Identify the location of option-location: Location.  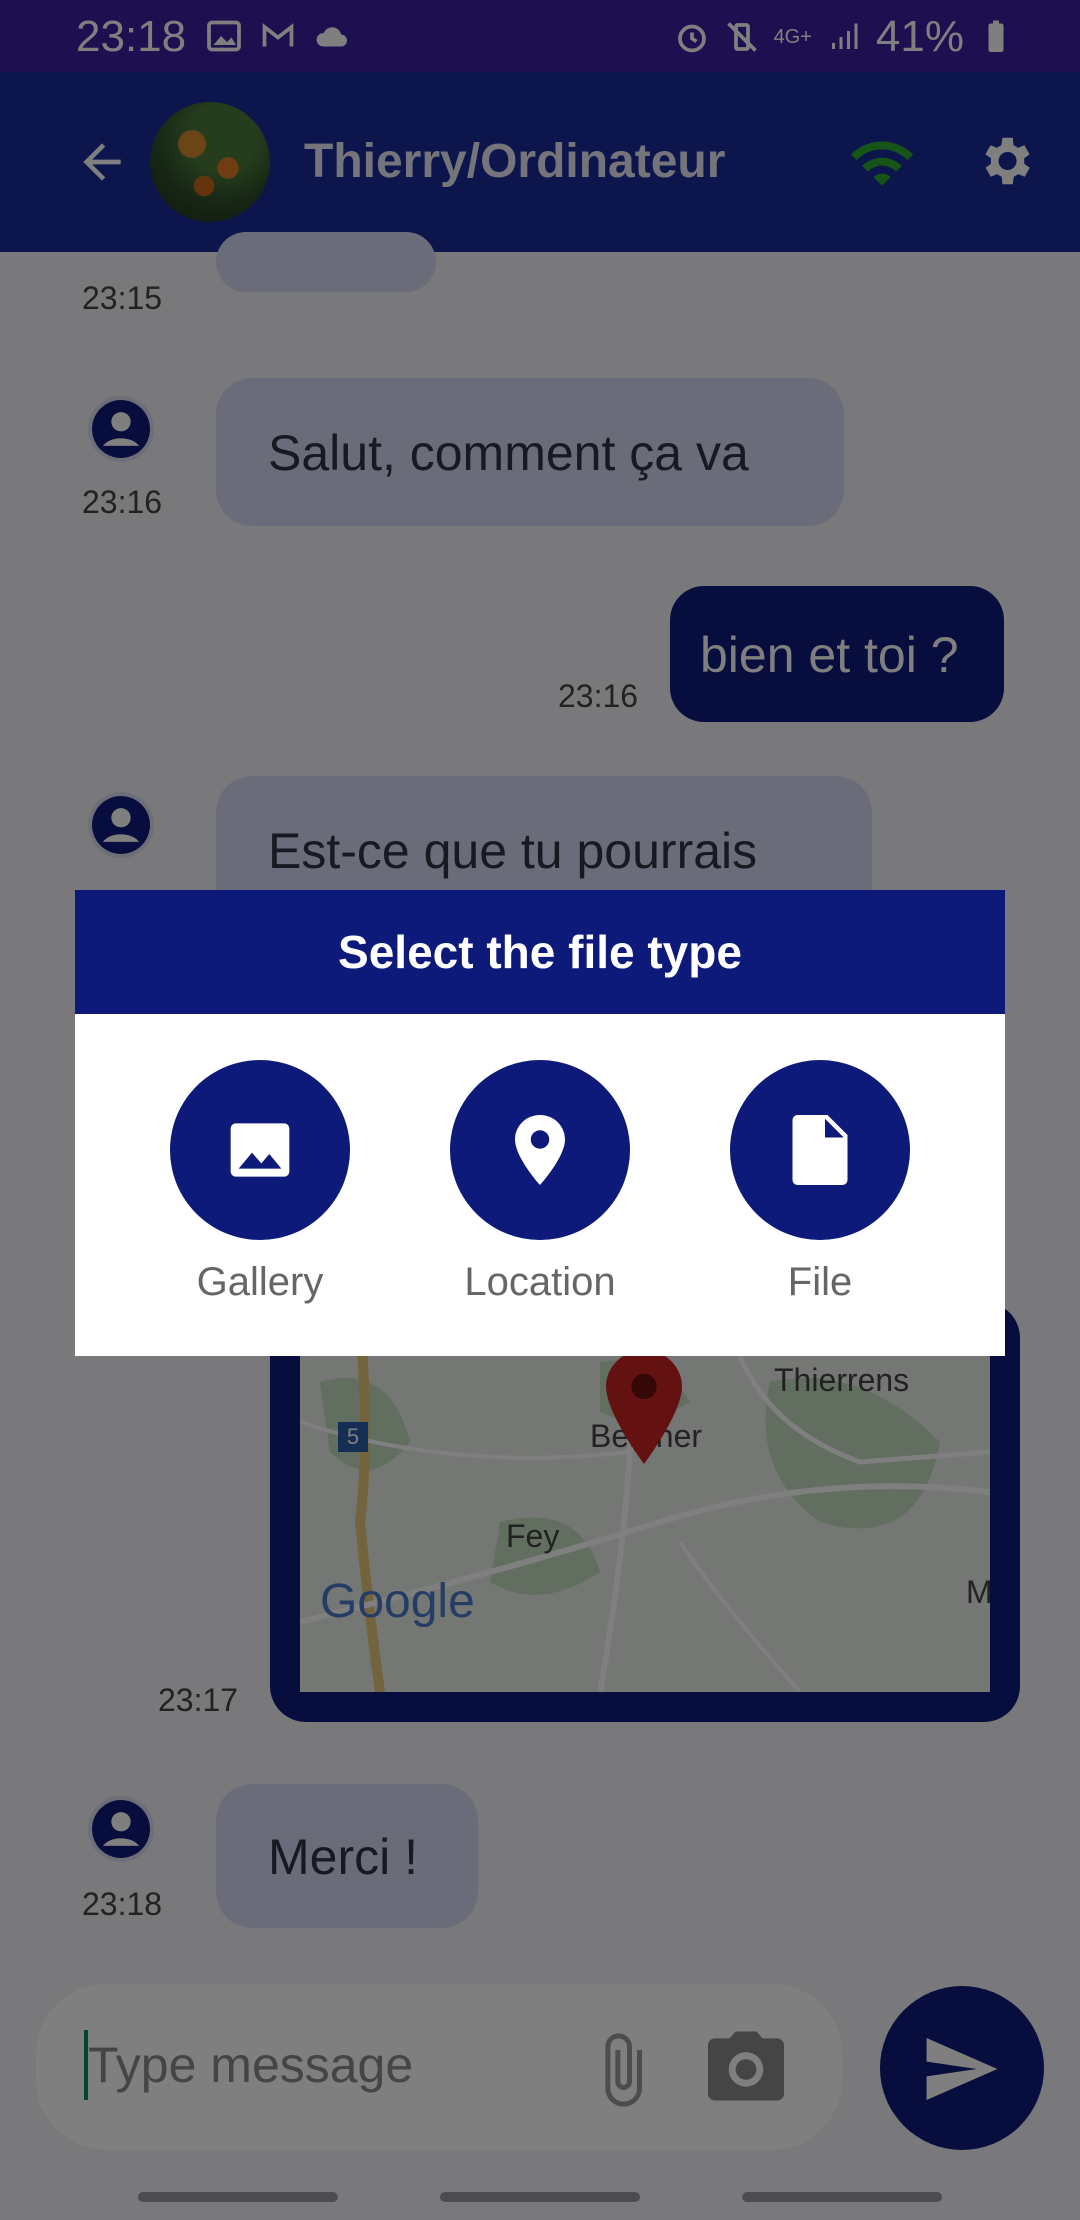
(540, 1182).